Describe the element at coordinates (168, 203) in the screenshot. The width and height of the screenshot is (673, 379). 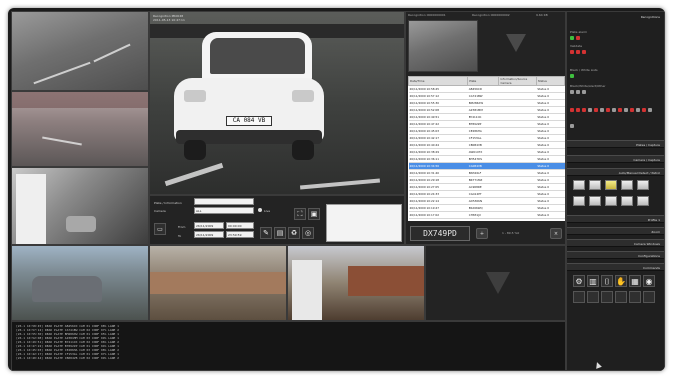
I see `plate-label: Plate / Information` at that location.